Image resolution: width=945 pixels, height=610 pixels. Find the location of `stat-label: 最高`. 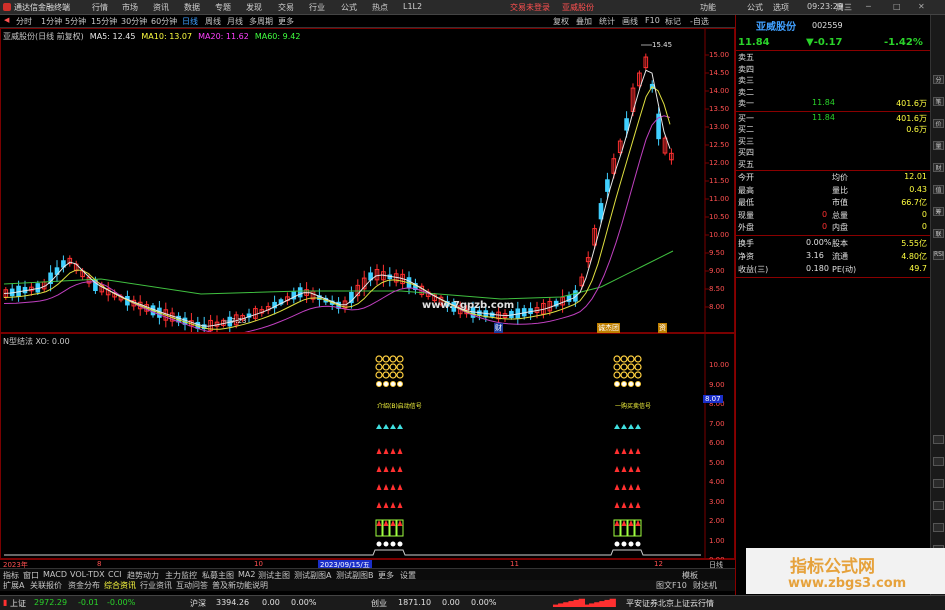

stat-label: 最高 is located at coordinates (746, 190).